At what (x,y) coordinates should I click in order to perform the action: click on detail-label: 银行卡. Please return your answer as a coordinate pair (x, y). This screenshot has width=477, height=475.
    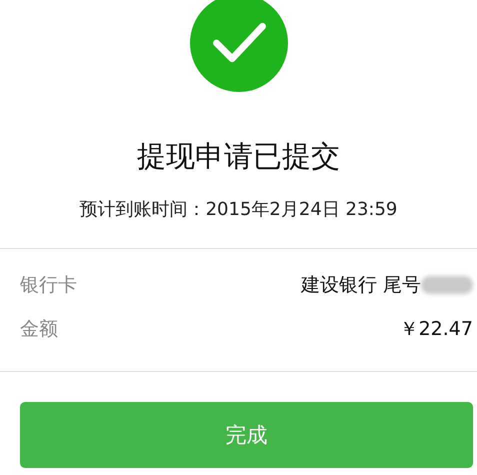
    Looking at the image, I should click on (48, 285).